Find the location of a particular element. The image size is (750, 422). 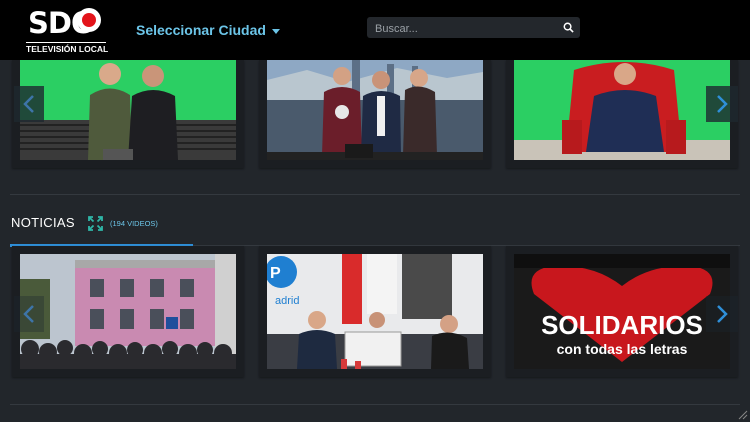

news-thumbnail is located at coordinates (128, 311).